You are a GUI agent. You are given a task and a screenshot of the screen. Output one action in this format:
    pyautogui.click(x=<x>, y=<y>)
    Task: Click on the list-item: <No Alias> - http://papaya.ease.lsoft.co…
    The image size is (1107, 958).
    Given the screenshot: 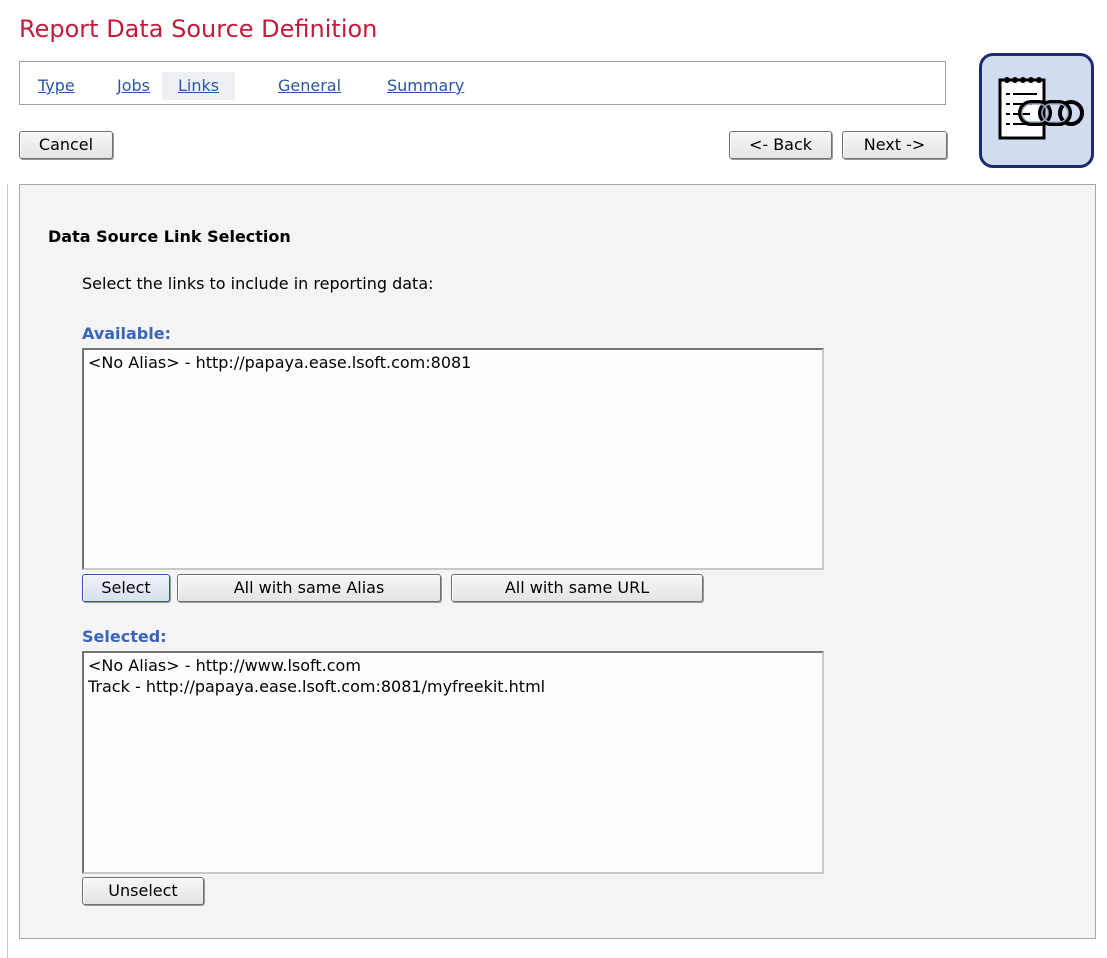 What is the action you would take?
    pyautogui.click(x=453, y=362)
    